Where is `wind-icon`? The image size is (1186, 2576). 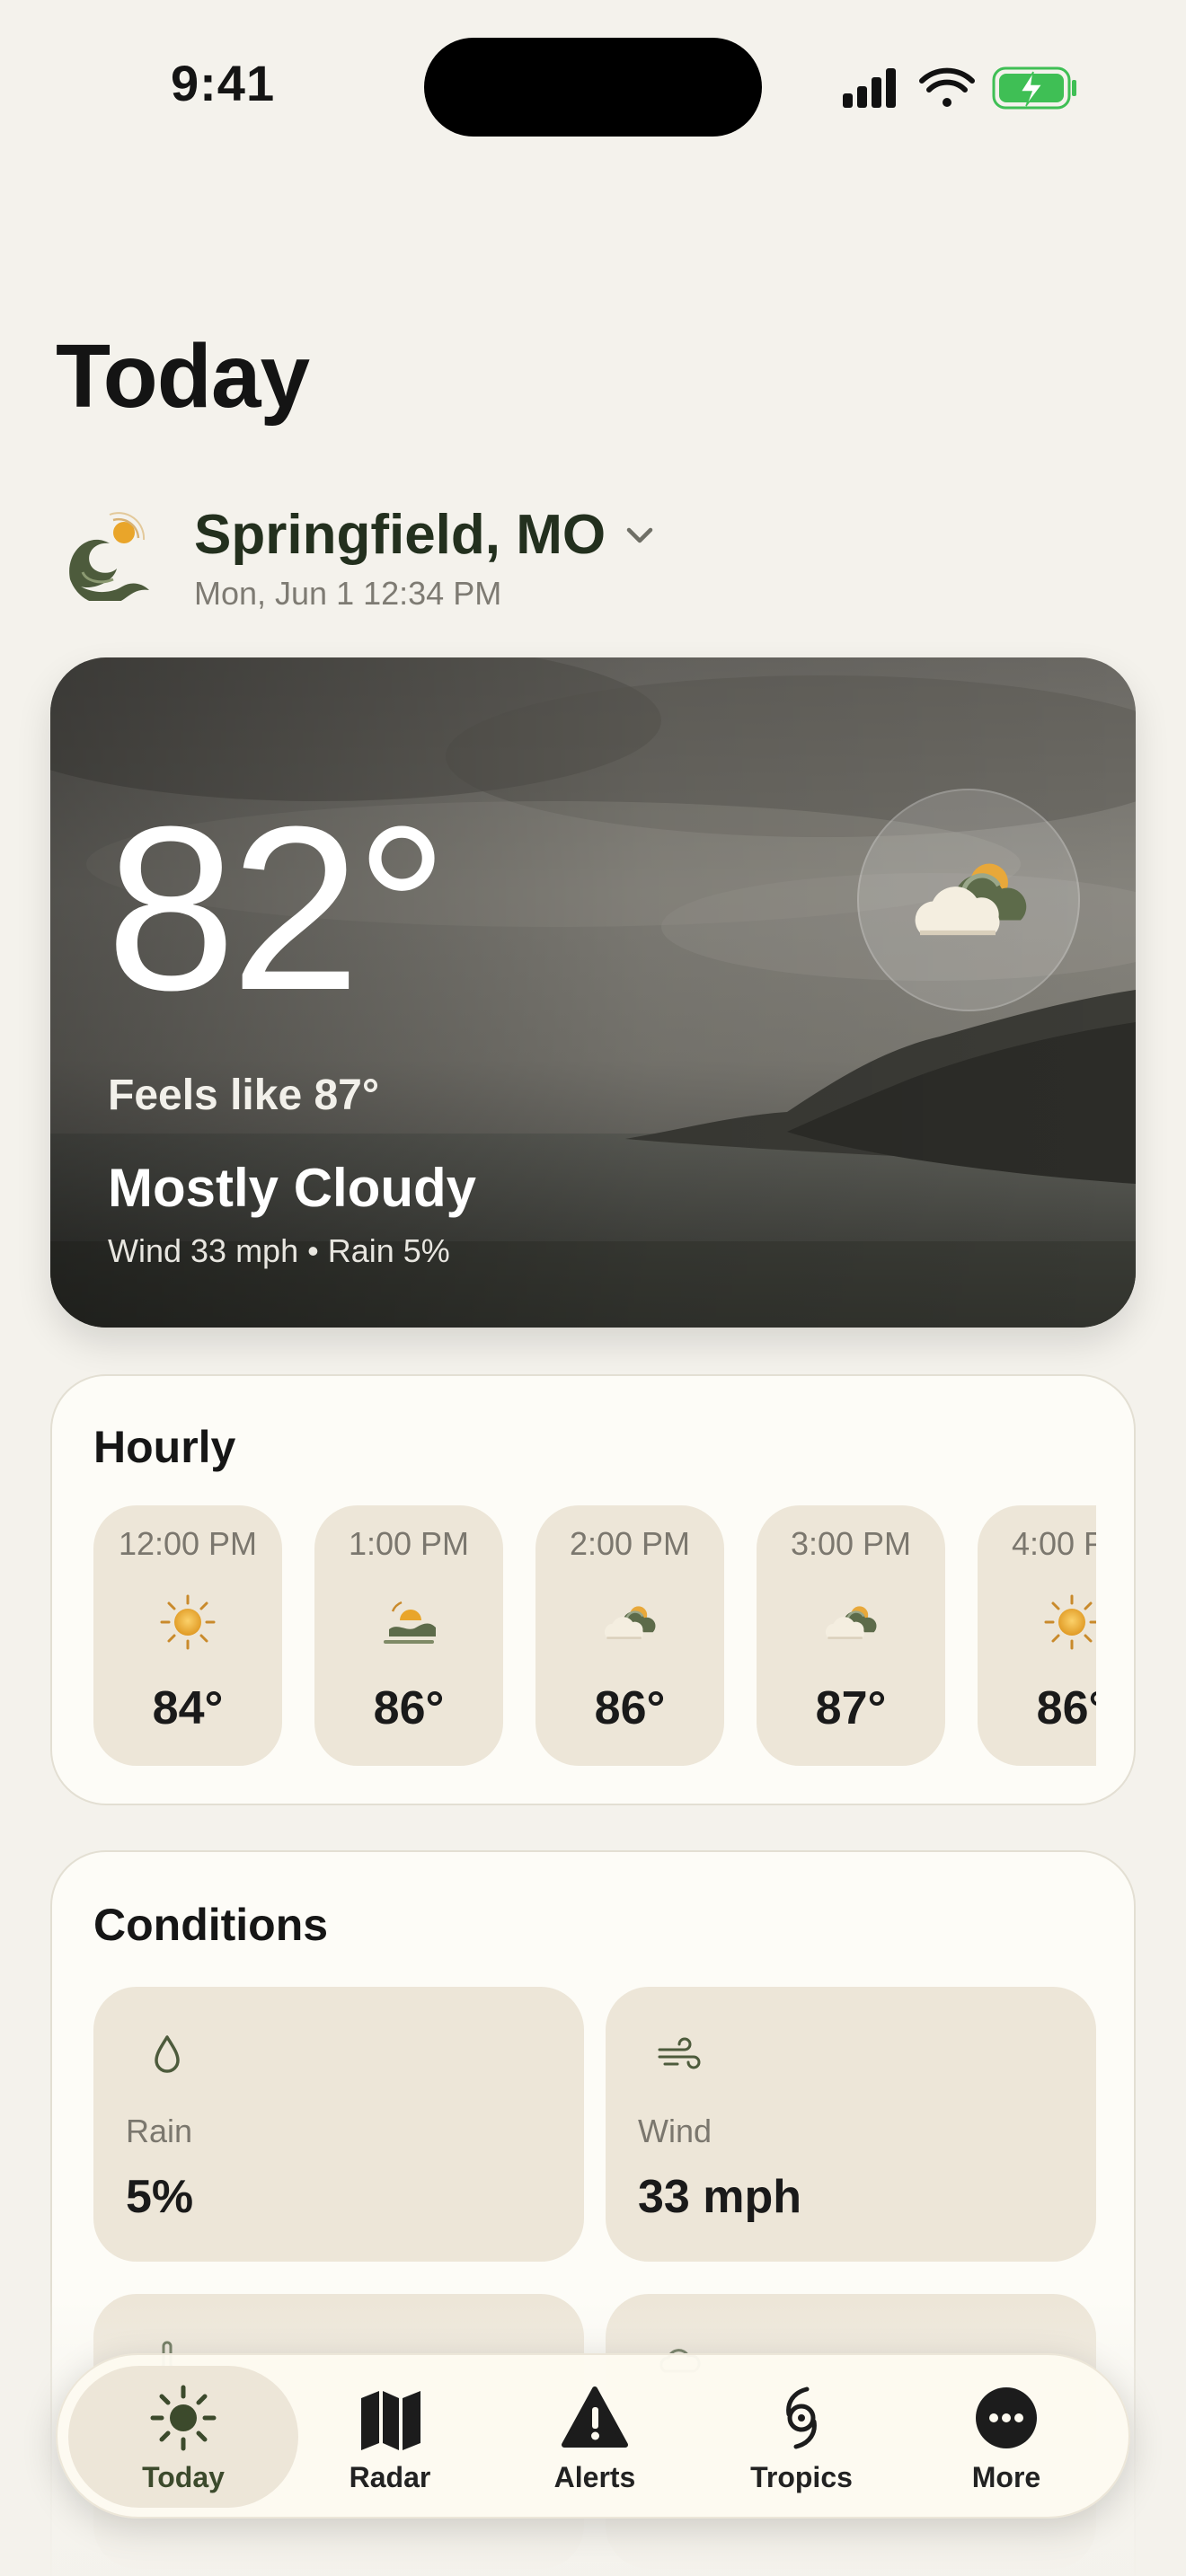 wind-icon is located at coordinates (679, 2053).